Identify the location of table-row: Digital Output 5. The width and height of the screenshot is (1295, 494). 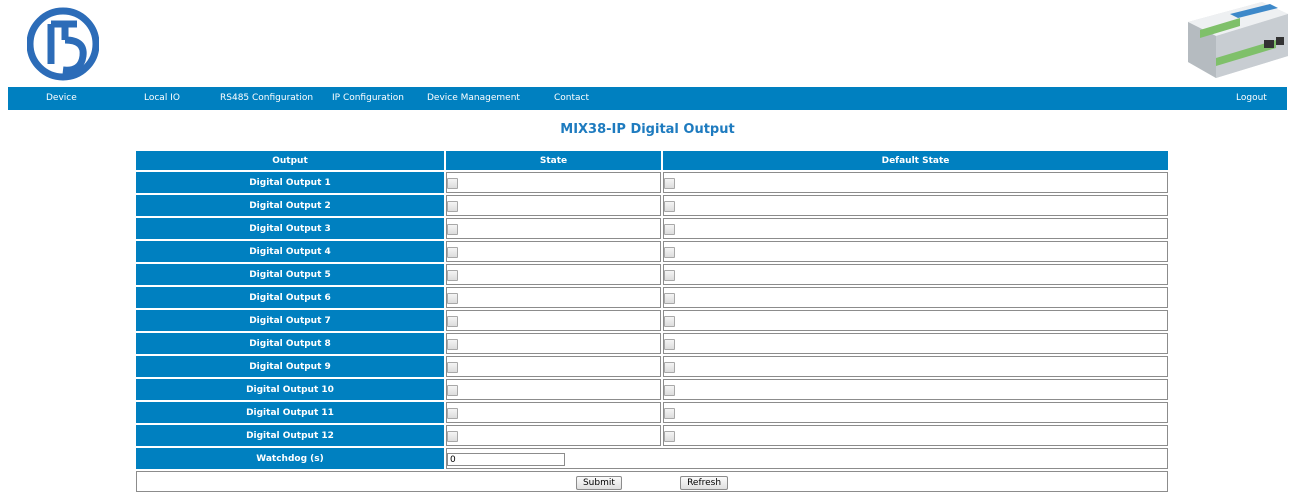
(652, 274).